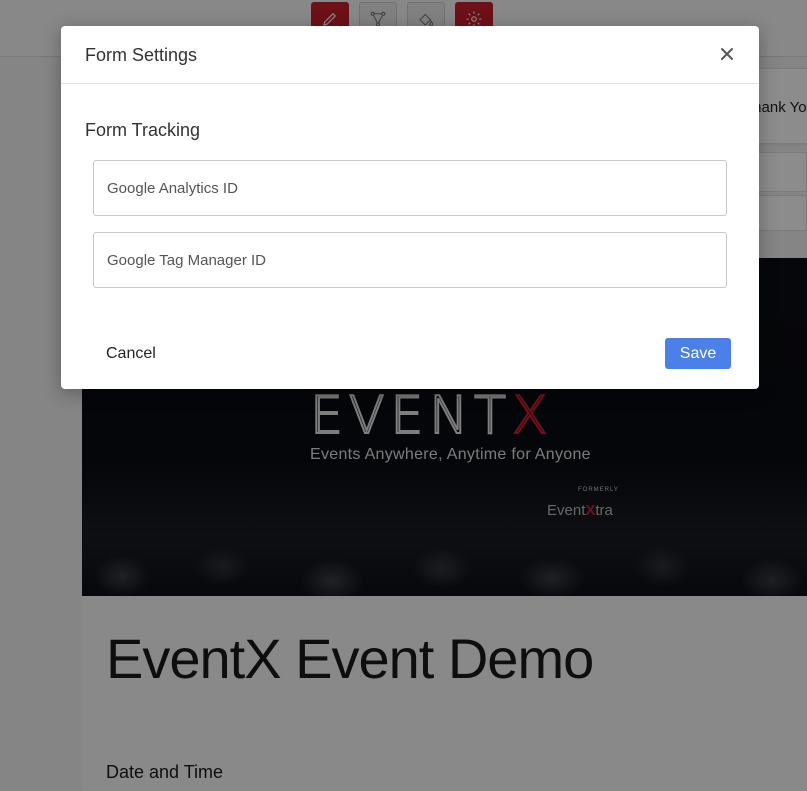 The height and width of the screenshot is (791, 807). Describe the element at coordinates (141, 55) in the screenshot. I see `dialog-title: Form Settings` at that location.